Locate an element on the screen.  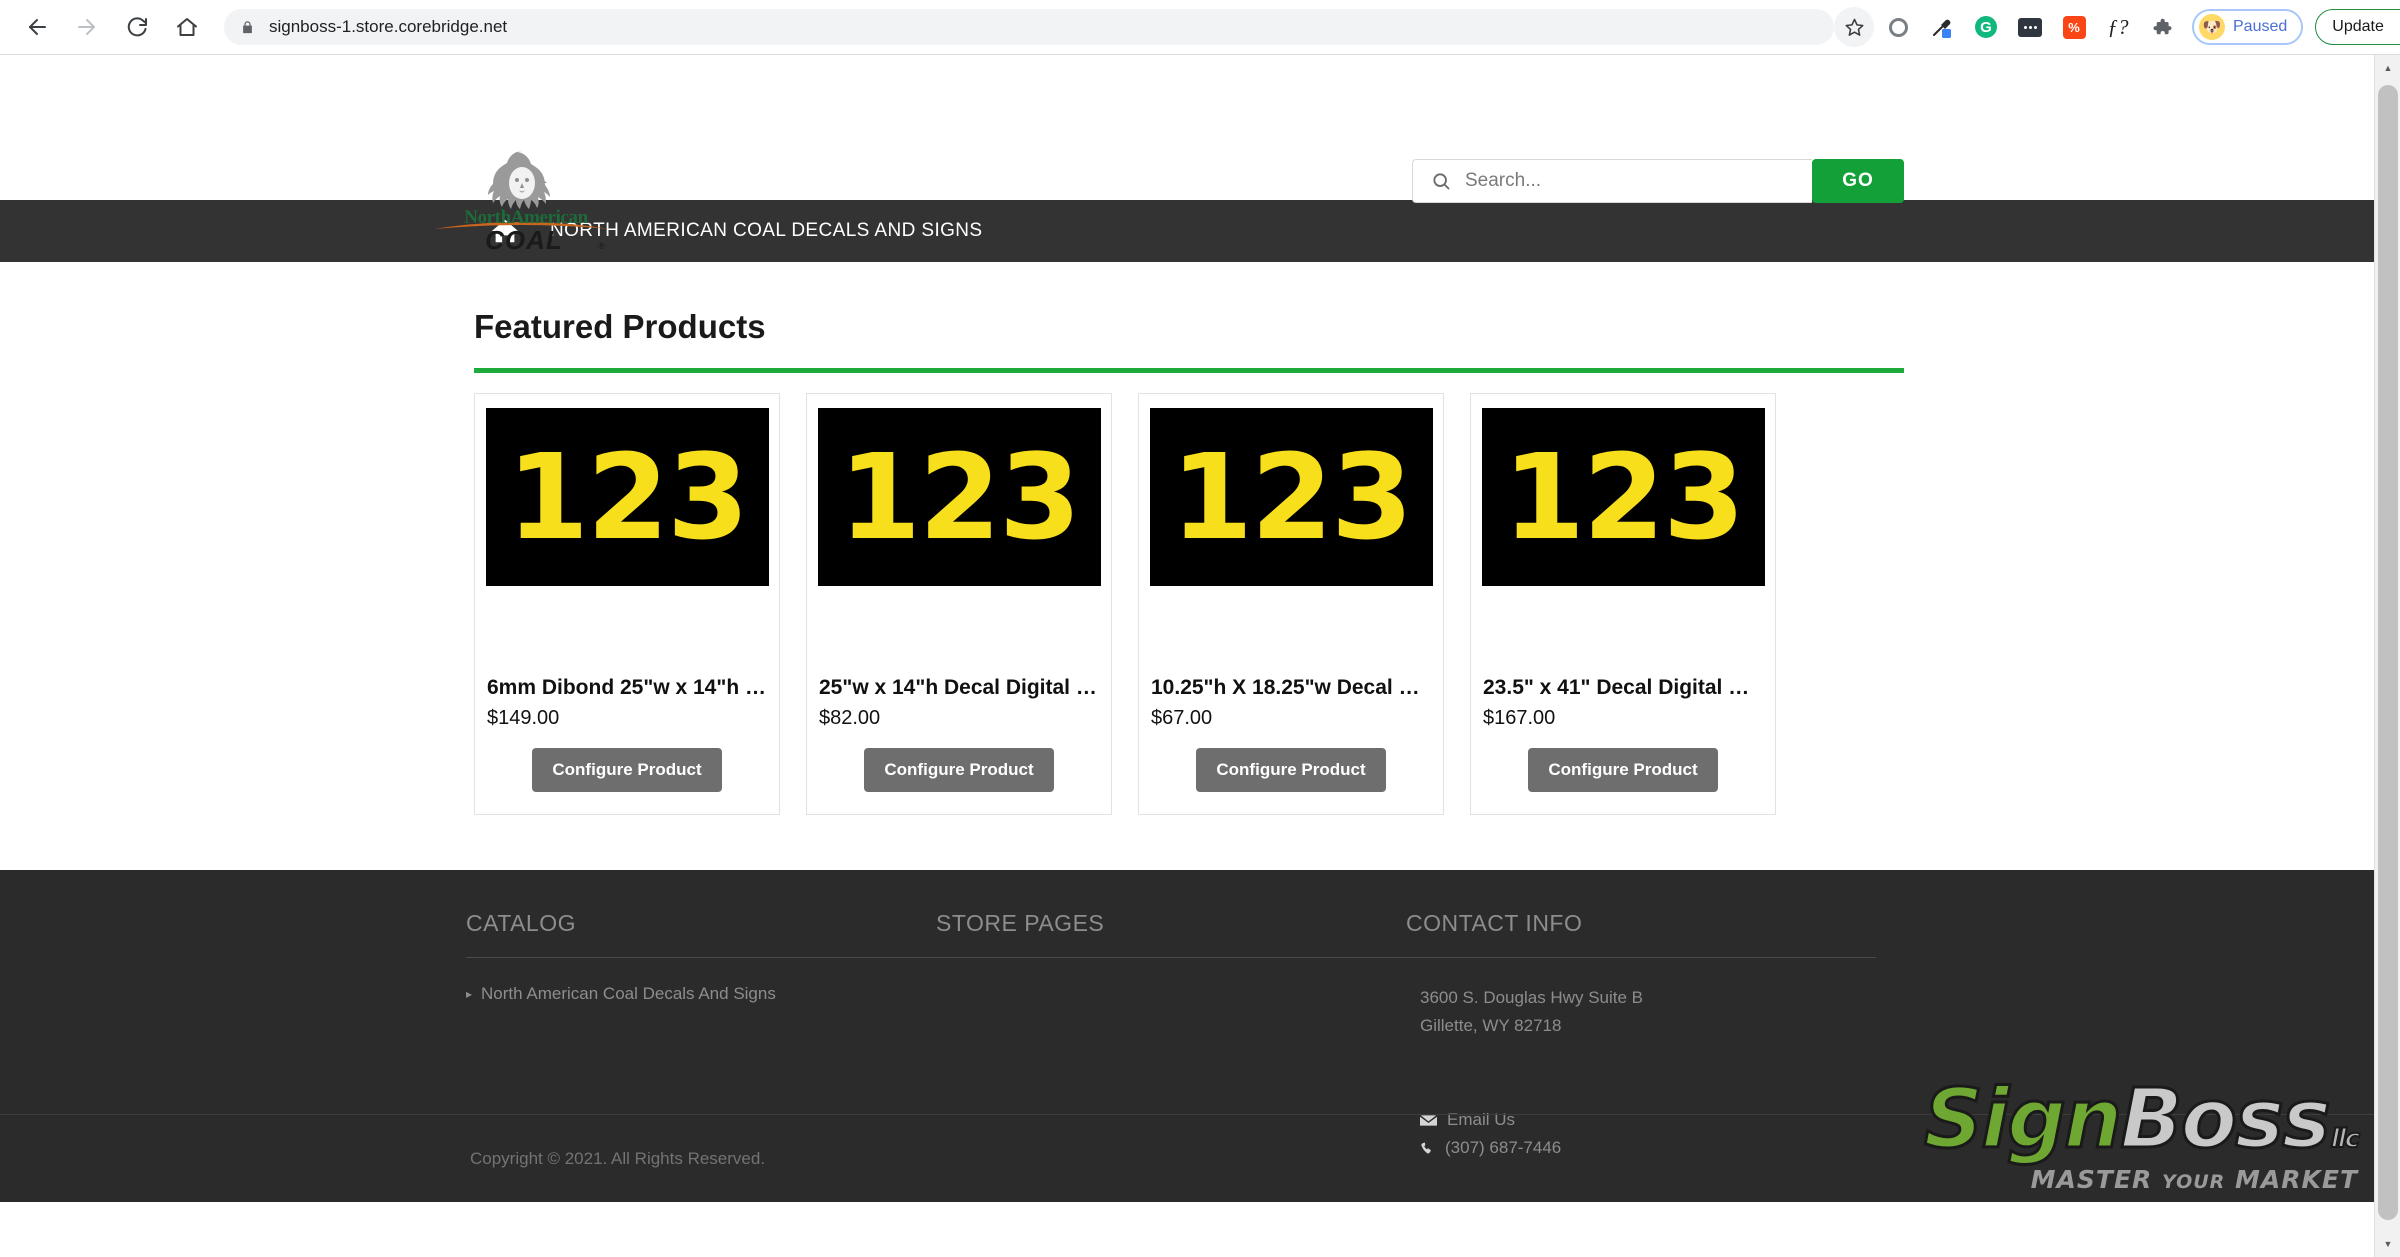
scrollbar-thumb is located at coordinates (2388, 652).